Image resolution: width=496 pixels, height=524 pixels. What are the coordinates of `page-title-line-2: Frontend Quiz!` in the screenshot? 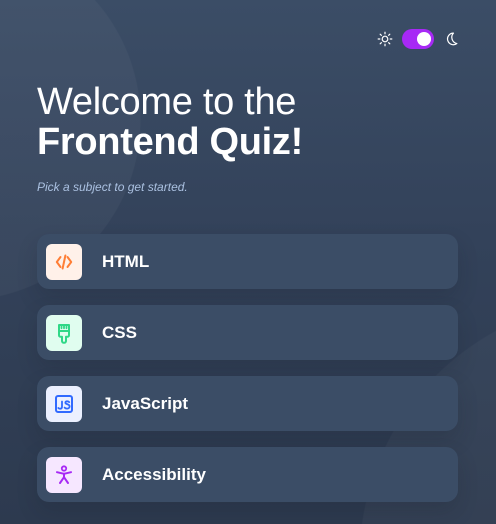 It's located at (170, 142).